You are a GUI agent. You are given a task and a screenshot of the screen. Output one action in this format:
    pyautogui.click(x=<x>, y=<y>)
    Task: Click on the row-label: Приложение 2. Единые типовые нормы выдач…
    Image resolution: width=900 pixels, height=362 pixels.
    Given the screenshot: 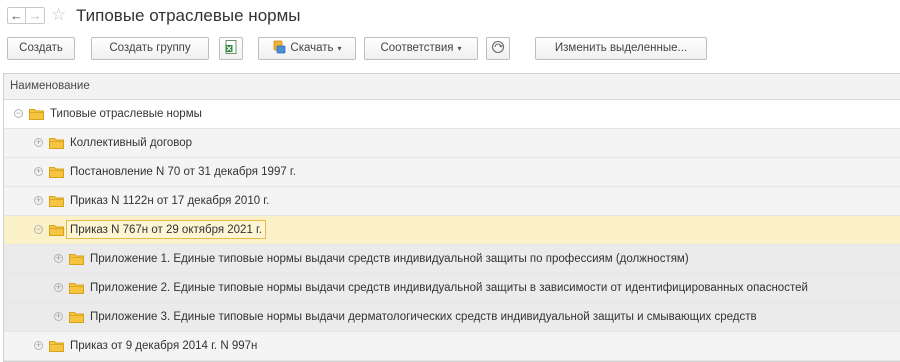 What is the action you would take?
    pyautogui.click(x=449, y=288)
    